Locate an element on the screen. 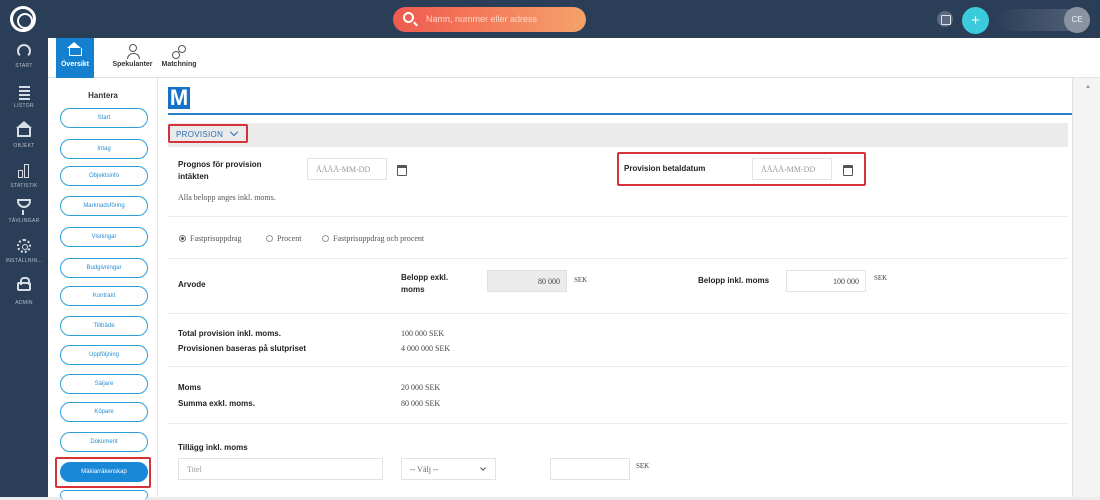 The image size is (1100, 500). tab-label: Matchning is located at coordinates (179, 64).